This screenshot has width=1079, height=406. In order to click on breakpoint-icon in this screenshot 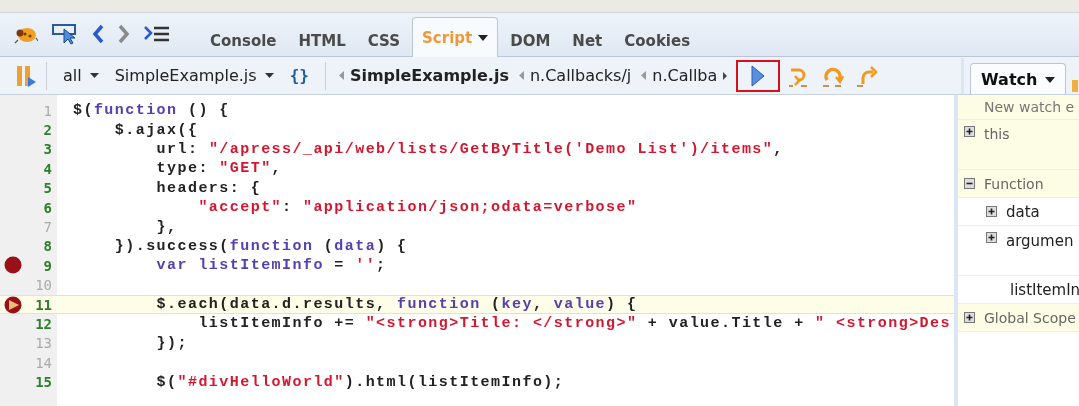, I will do `click(13, 265)`.